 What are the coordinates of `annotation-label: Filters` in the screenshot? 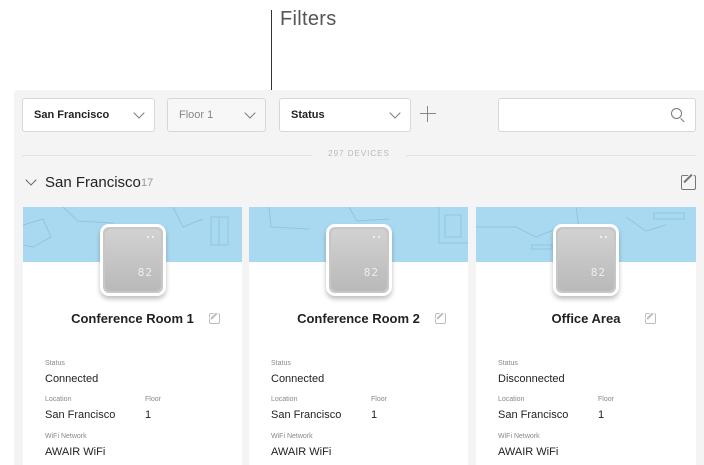 It's located at (308, 19).